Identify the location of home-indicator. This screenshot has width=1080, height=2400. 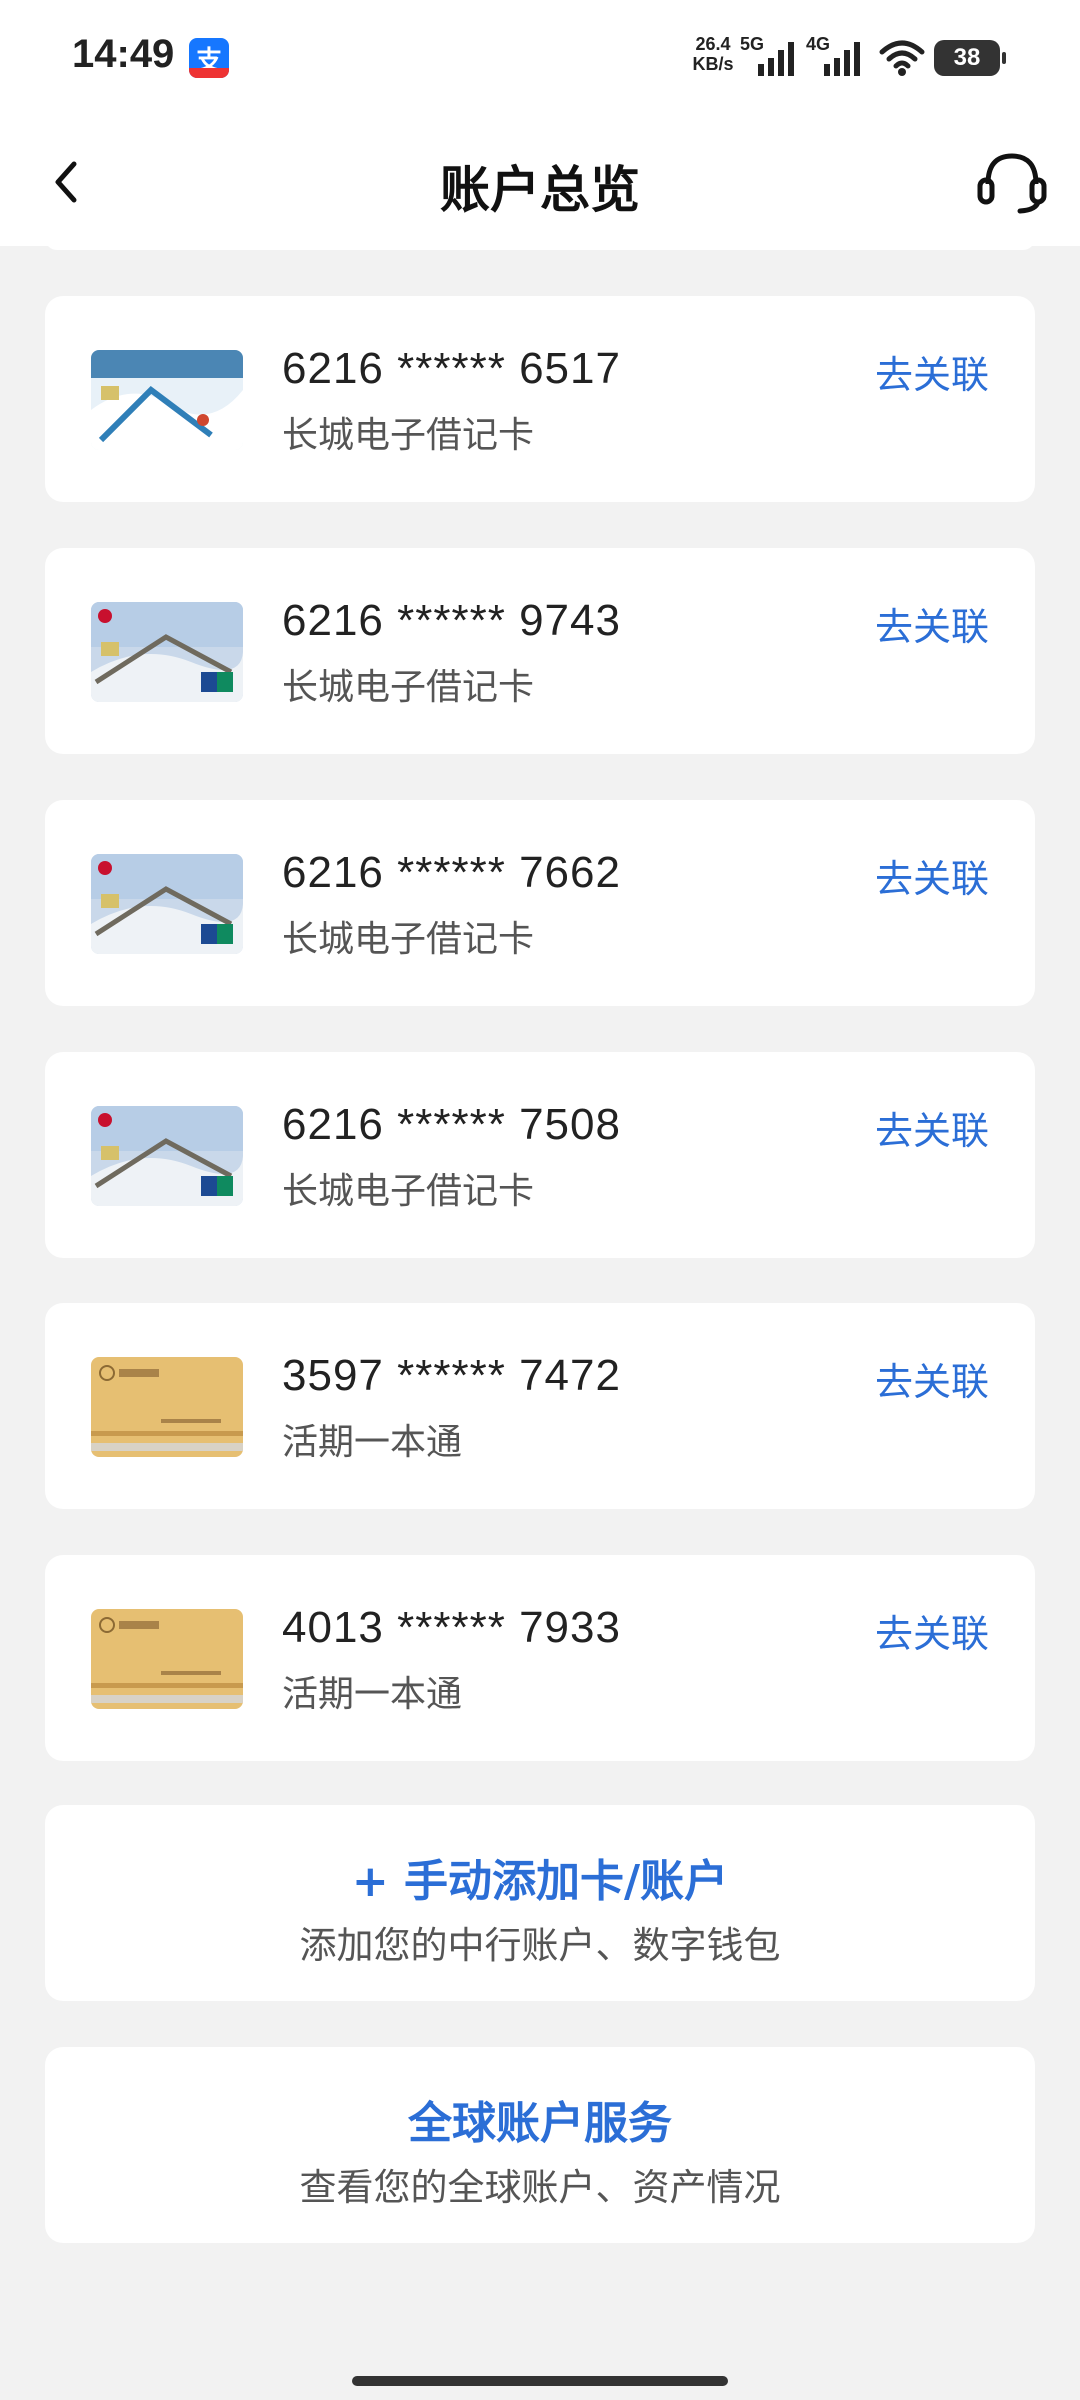
(540, 2381).